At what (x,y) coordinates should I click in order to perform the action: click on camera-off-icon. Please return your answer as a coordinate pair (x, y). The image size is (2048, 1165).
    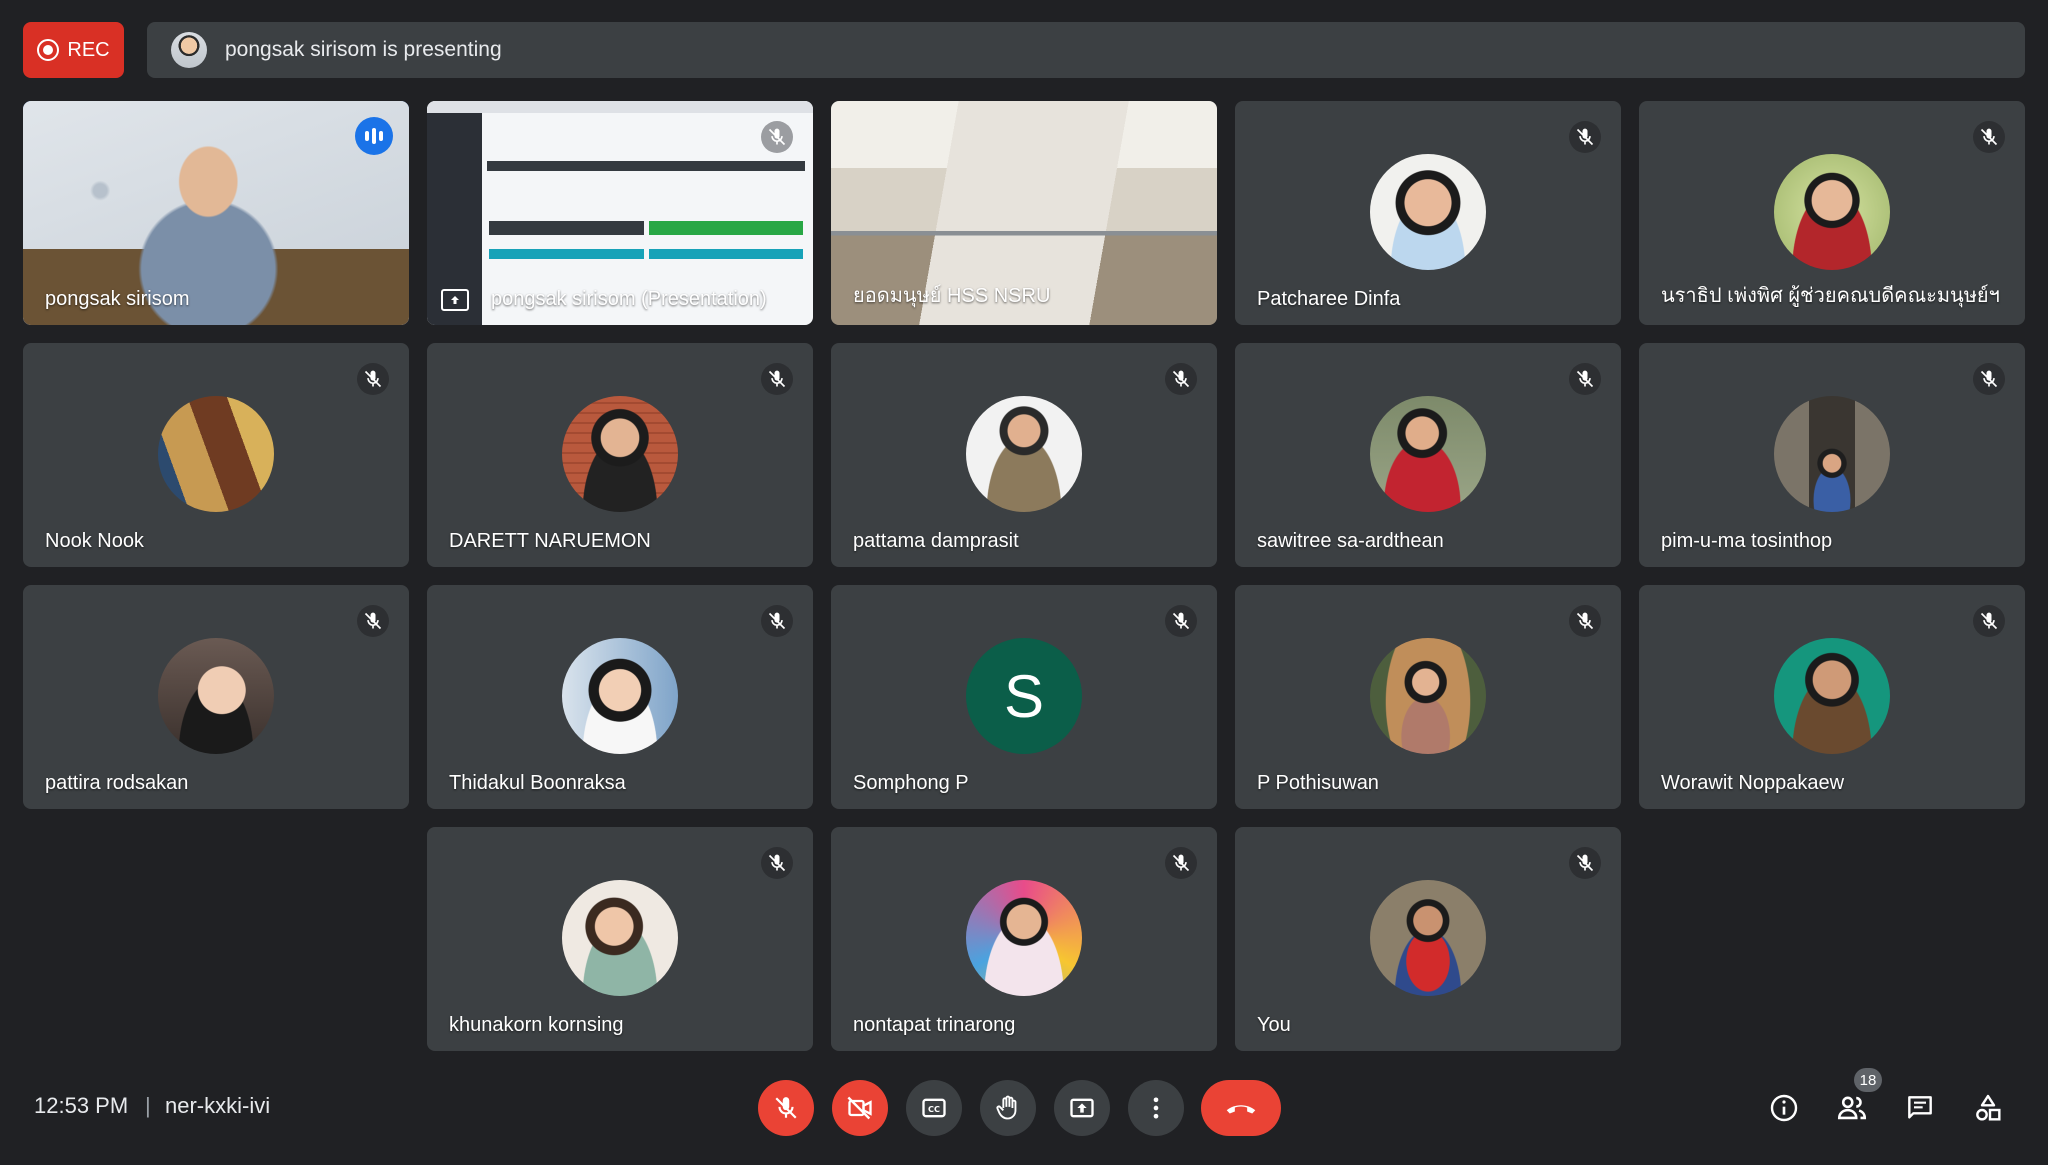
    Looking at the image, I should click on (859, 1108).